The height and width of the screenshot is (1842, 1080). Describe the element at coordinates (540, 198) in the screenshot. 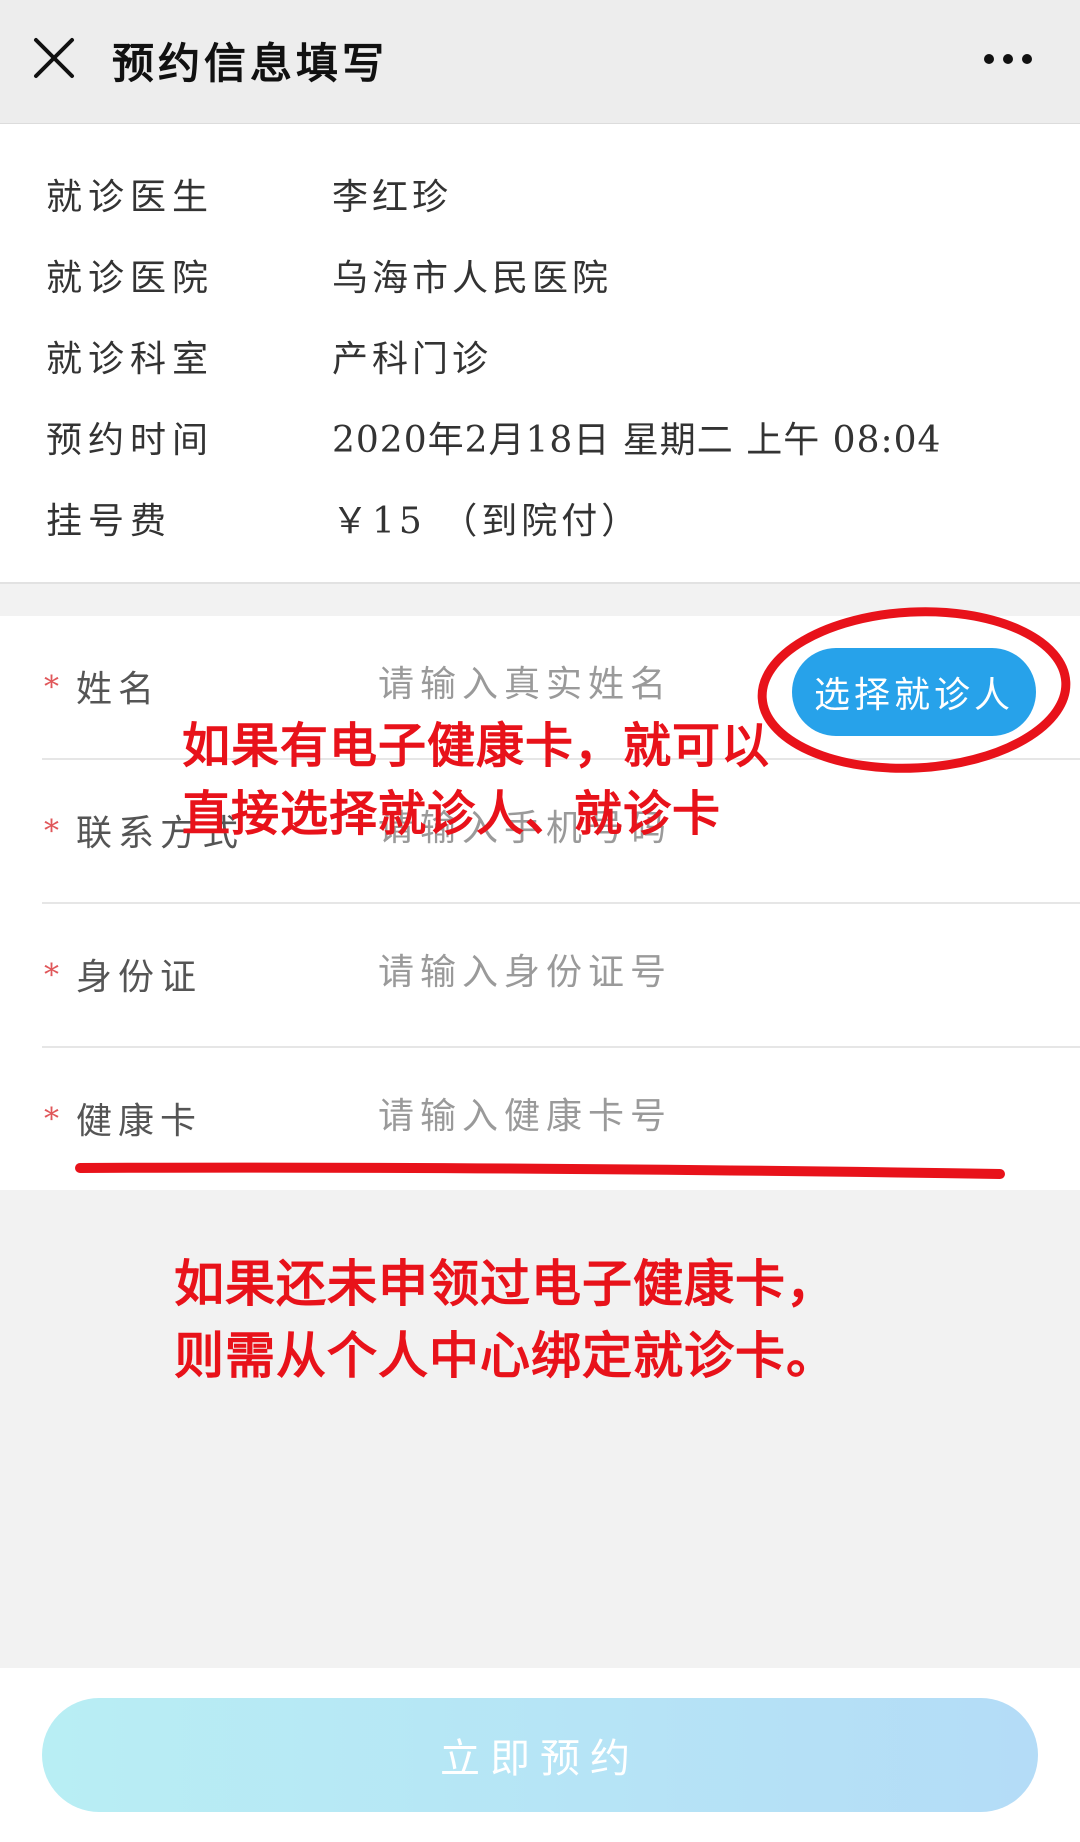

I see `info-row-doctor: 就诊医生 李红珍` at that location.